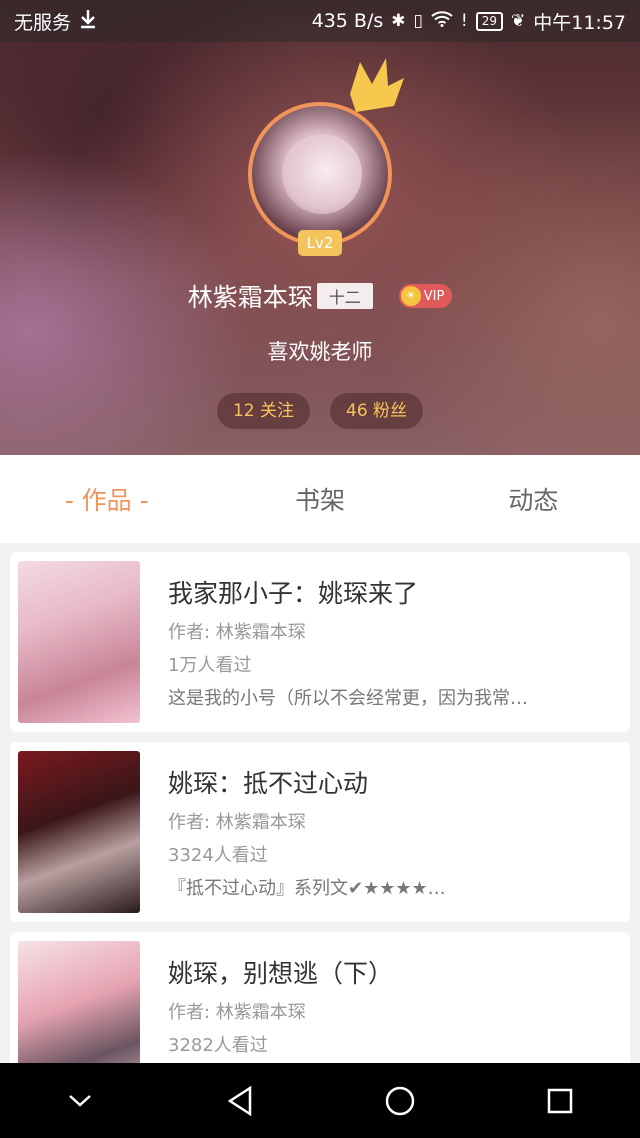 The height and width of the screenshot is (1138, 640). What do you see at coordinates (344, 296) in the screenshot?
I see `name-tag: 十二` at bounding box center [344, 296].